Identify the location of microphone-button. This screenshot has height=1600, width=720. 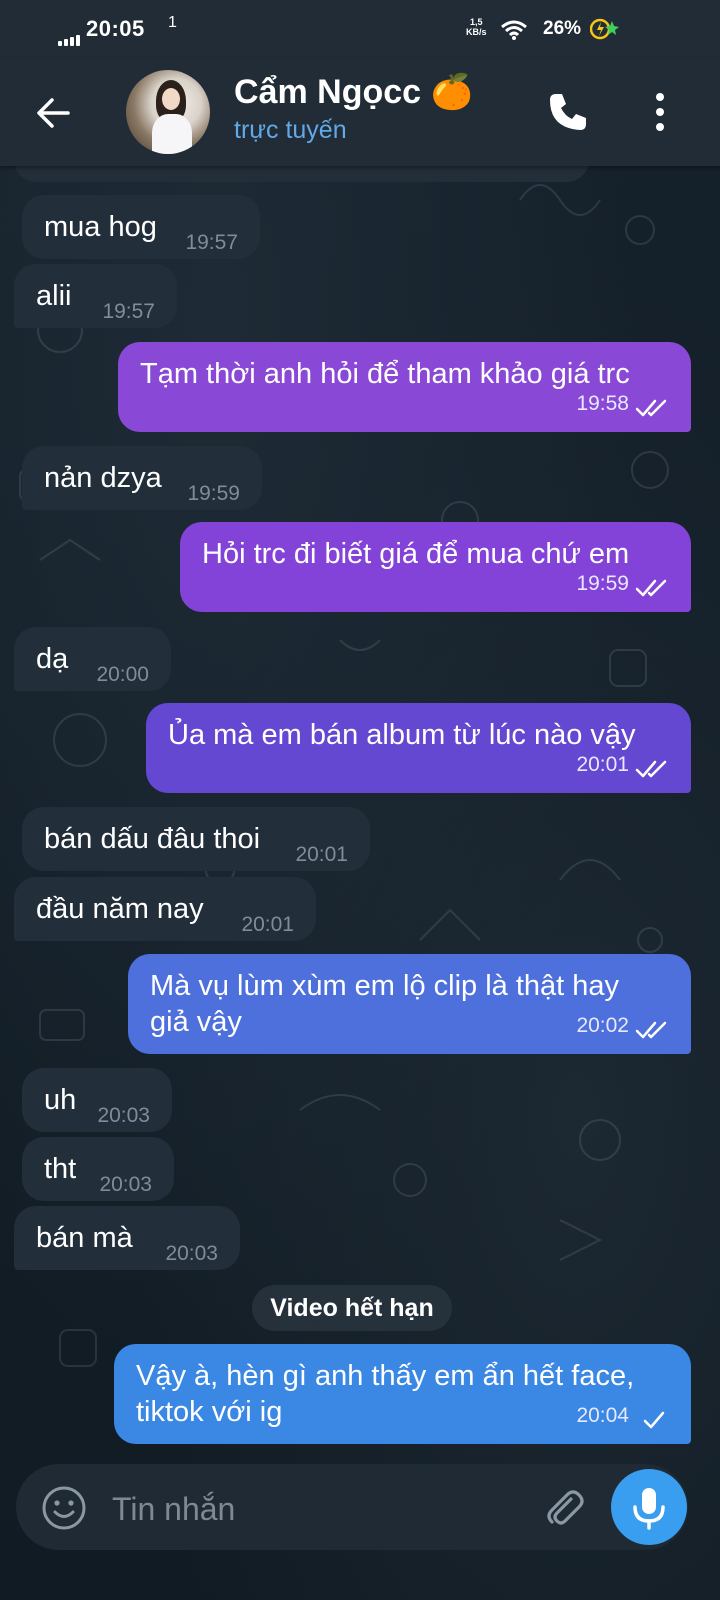
(649, 1507).